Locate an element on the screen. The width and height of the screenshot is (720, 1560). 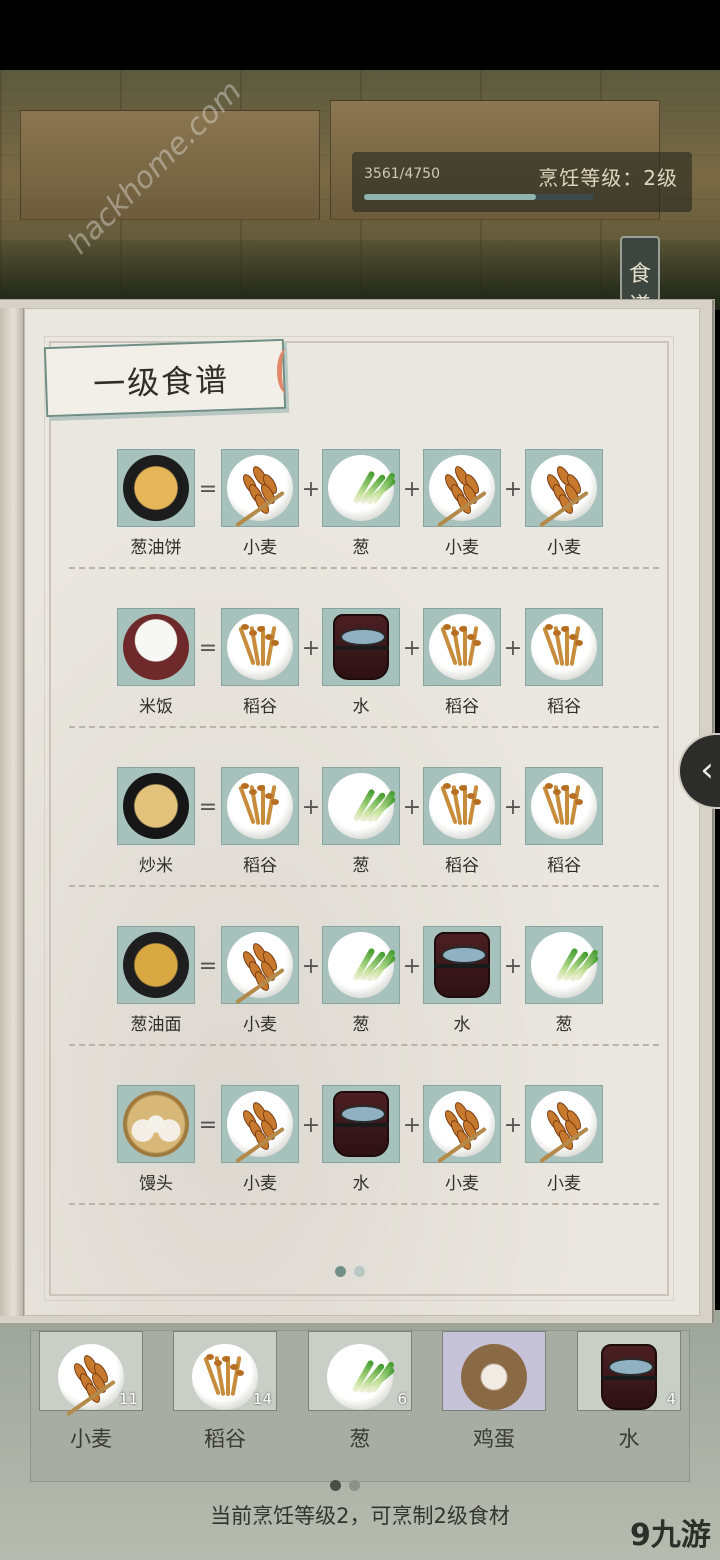
ingredient-name: 水 is located at coordinates (361, 1184).